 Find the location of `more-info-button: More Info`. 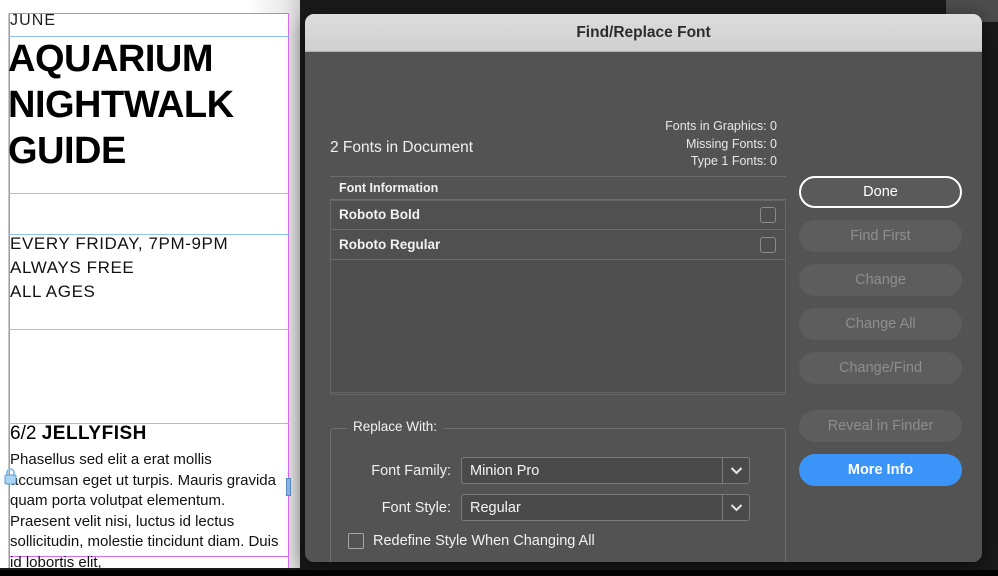

more-info-button: More Info is located at coordinates (880, 470).